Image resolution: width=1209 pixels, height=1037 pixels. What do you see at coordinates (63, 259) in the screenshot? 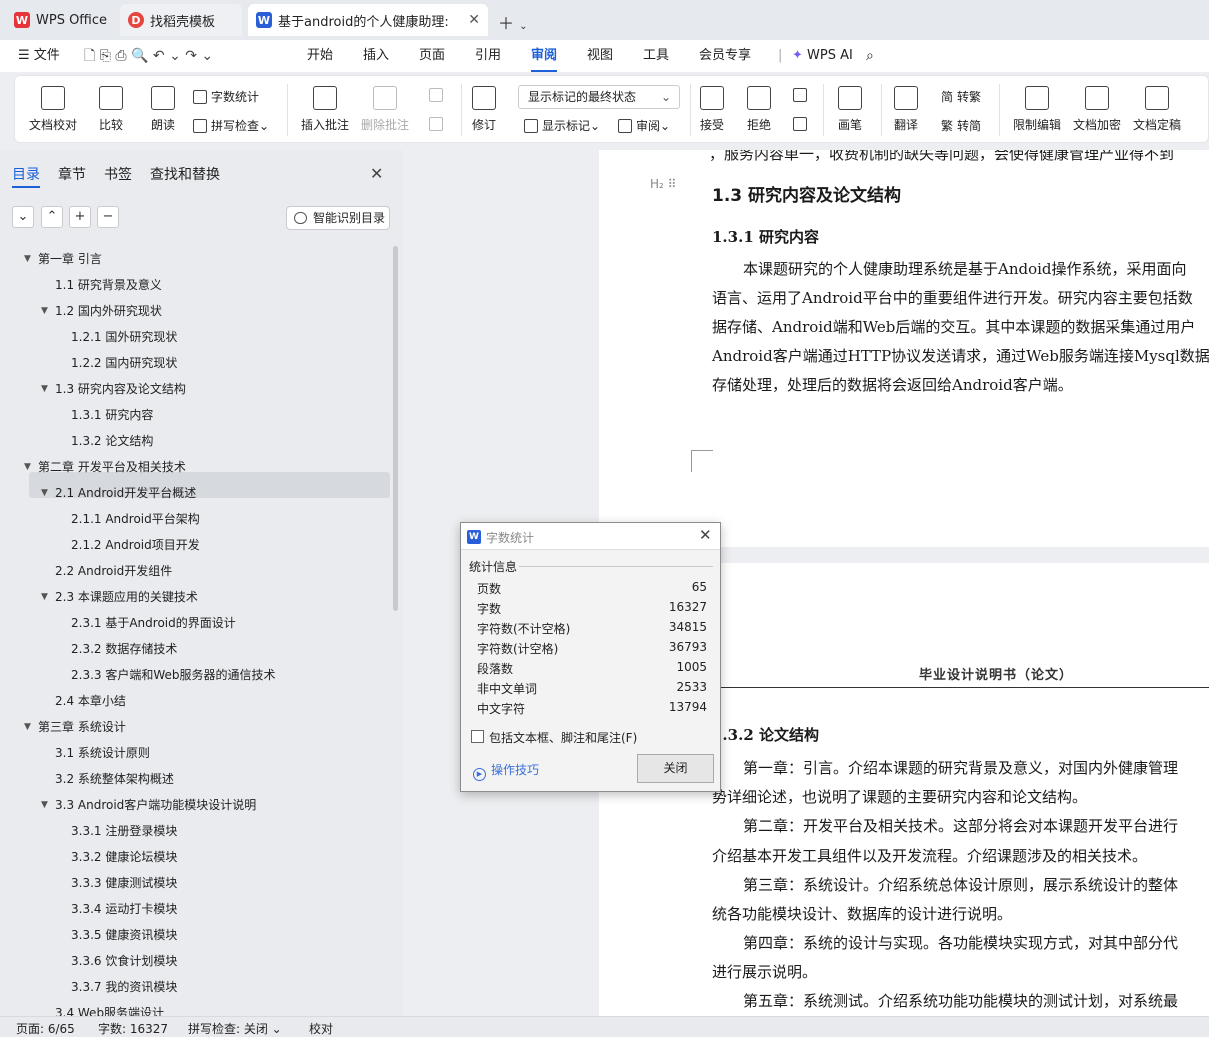
I see `toc-item: ▼ 第一章 引言` at bounding box center [63, 259].